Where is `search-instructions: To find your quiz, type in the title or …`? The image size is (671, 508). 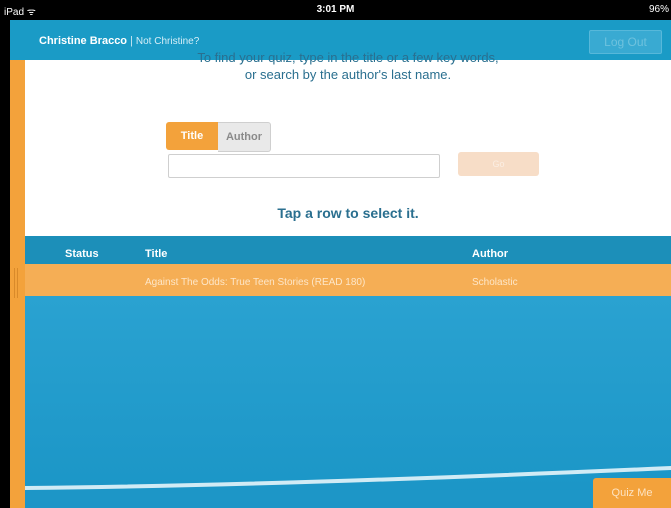 search-instructions: To find your quiz, type in the title or … is located at coordinates (348, 66).